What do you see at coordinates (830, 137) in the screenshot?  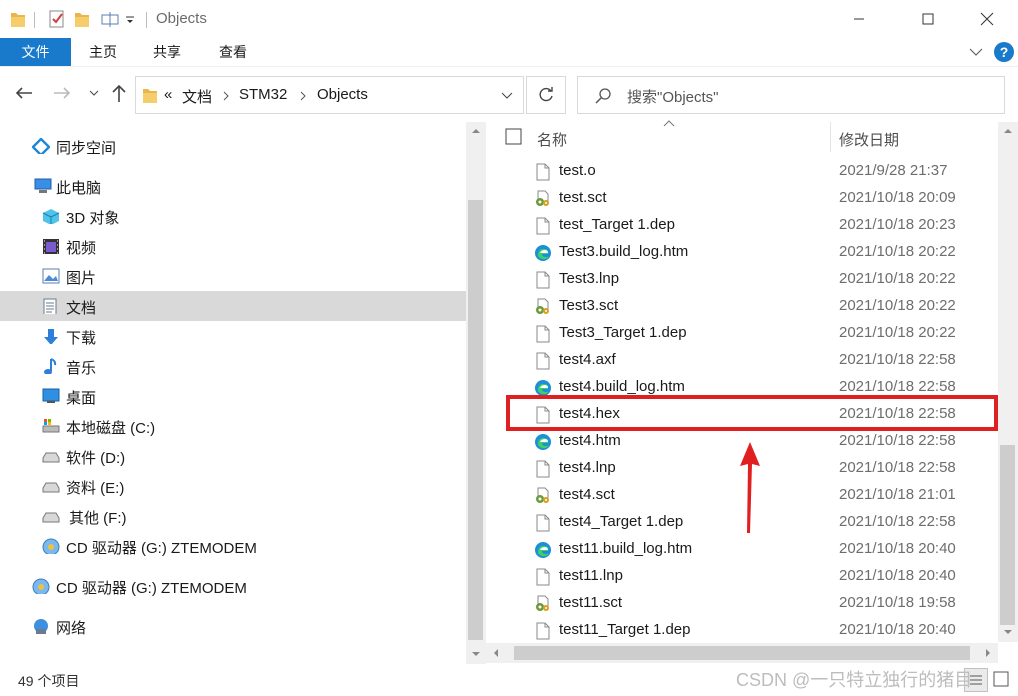 I see `column-divider` at bounding box center [830, 137].